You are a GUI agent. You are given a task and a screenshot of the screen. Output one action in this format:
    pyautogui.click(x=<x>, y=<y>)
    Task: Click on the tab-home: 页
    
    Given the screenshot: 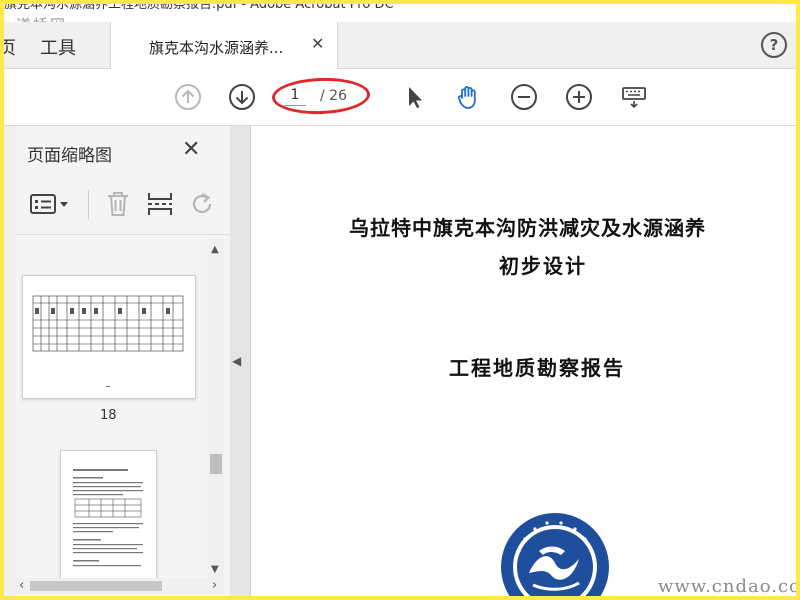 What is the action you would take?
    pyautogui.click(x=10, y=47)
    